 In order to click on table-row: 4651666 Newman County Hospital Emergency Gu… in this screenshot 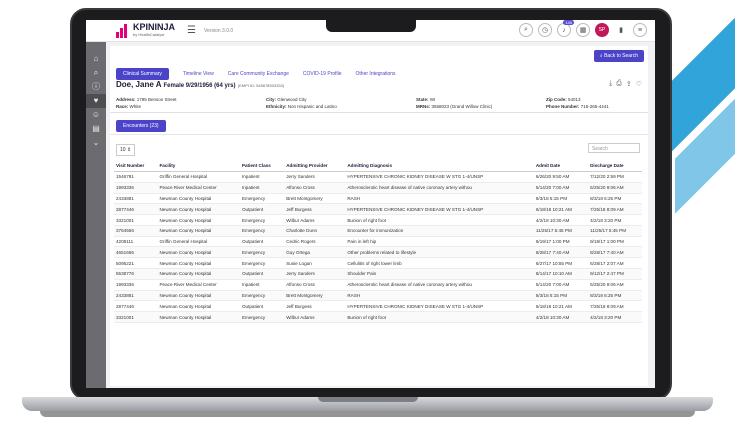, I will do `click(378, 252)`.